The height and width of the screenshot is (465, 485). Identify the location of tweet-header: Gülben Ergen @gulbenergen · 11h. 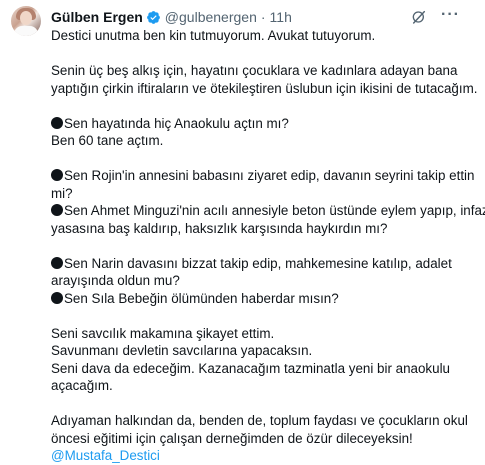
(171, 17).